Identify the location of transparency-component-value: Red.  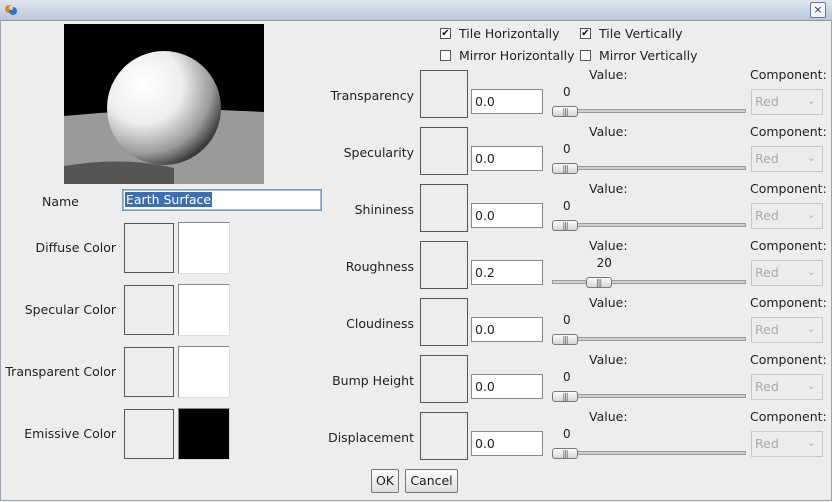
(767, 101).